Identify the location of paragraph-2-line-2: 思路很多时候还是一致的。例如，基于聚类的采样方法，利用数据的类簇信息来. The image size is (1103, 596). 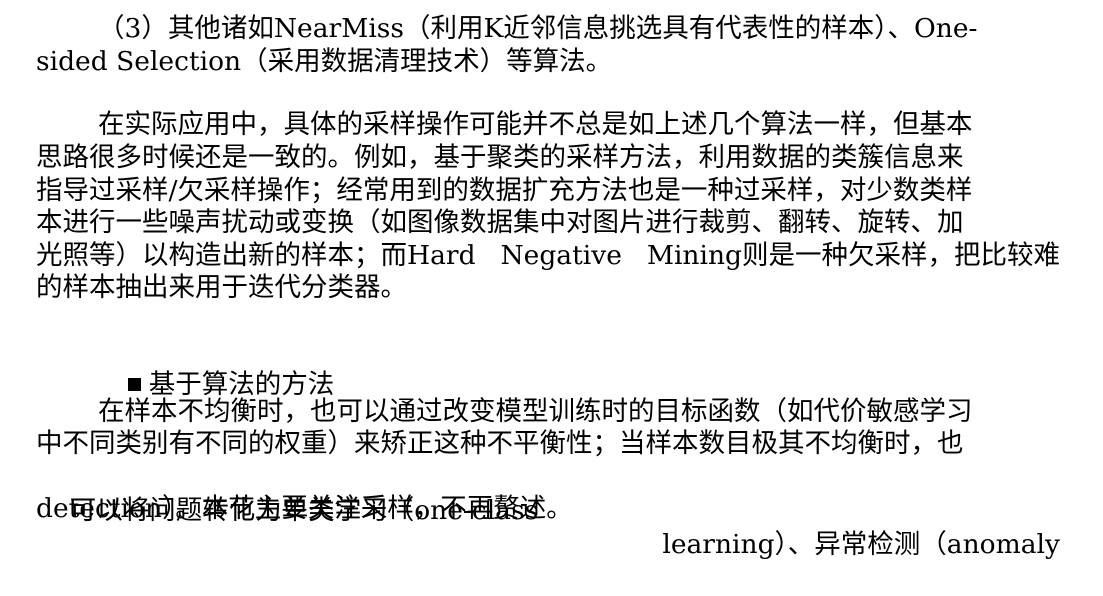
(500, 157).